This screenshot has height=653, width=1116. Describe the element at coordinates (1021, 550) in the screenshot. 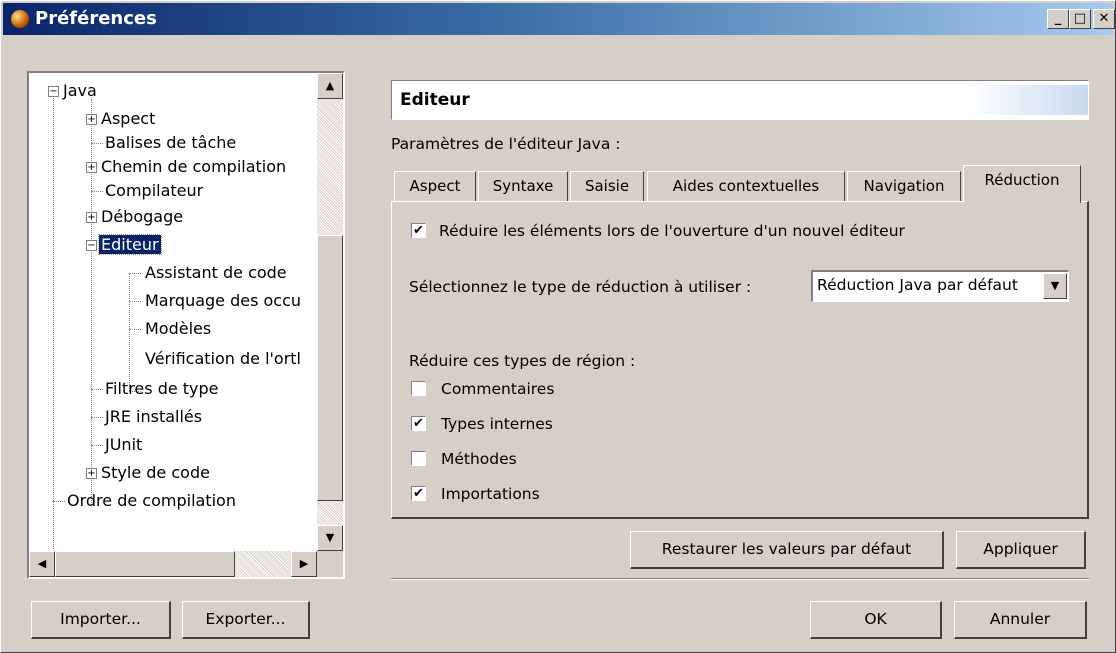

I see `apply-button: Appliquer` at that location.